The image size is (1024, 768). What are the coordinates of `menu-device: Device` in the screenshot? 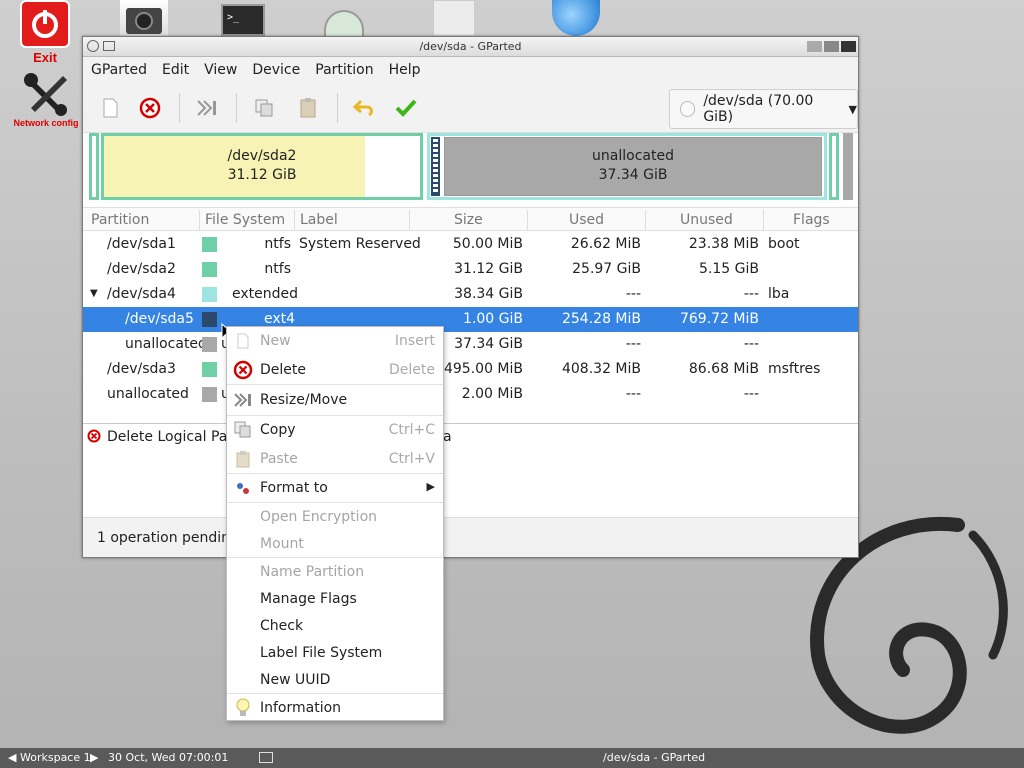 It's located at (276, 70).